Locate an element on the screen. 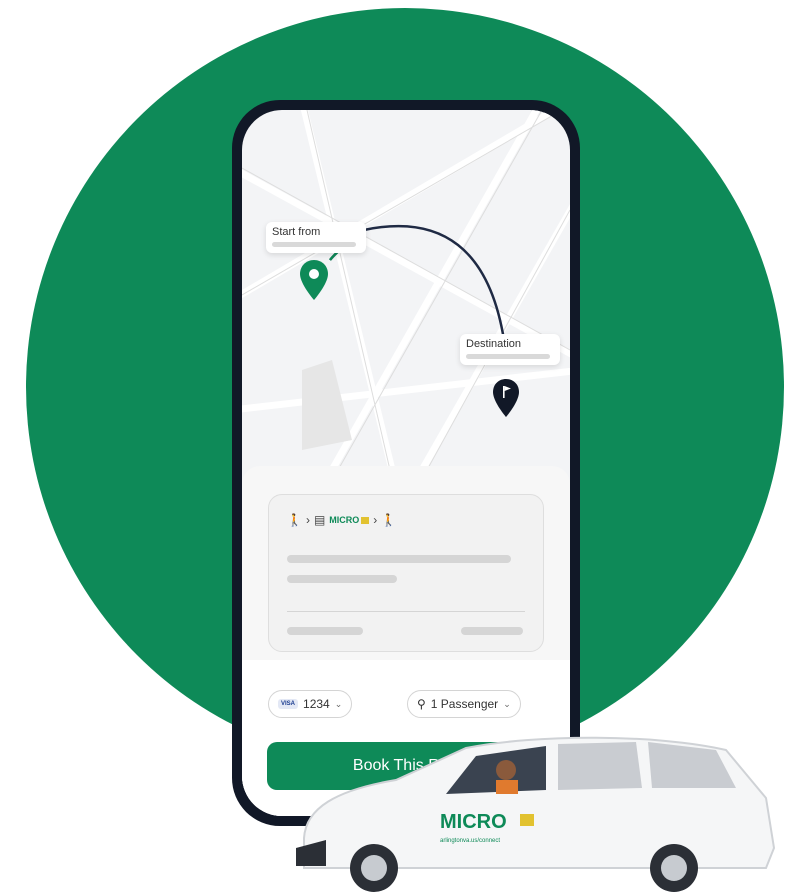  bus-icon: ▤ is located at coordinates (319, 520).